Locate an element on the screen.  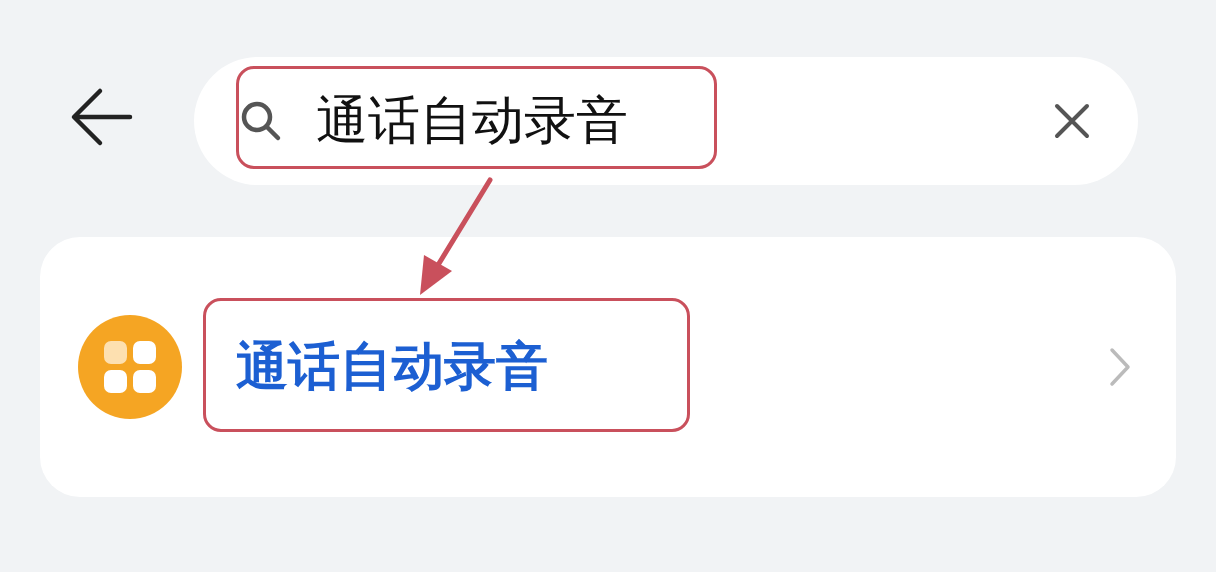
app-icon is located at coordinates (130, 367).